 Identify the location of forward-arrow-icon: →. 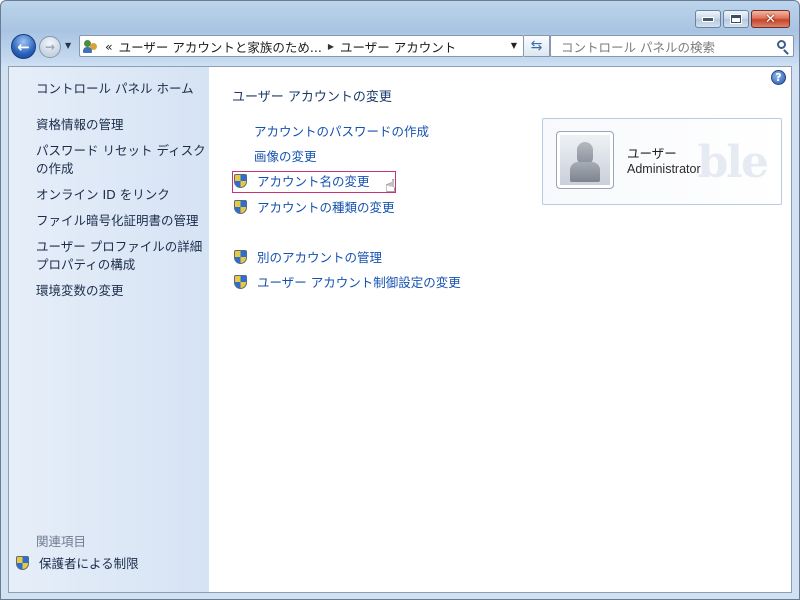
(50, 47).